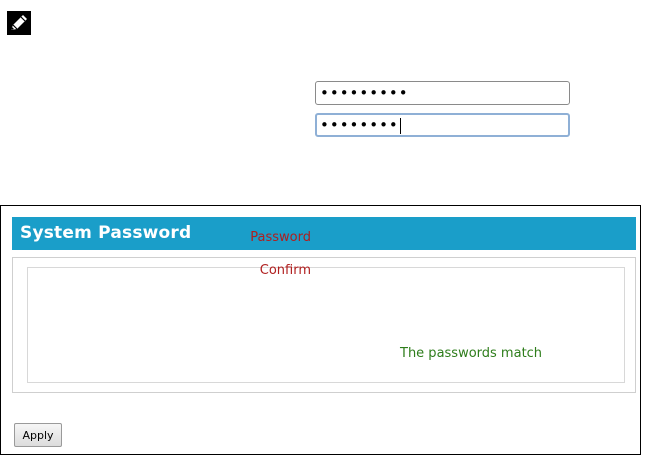 This screenshot has width=646, height=457. What do you see at coordinates (38, 435) in the screenshot?
I see `apply-button: Apply` at bounding box center [38, 435].